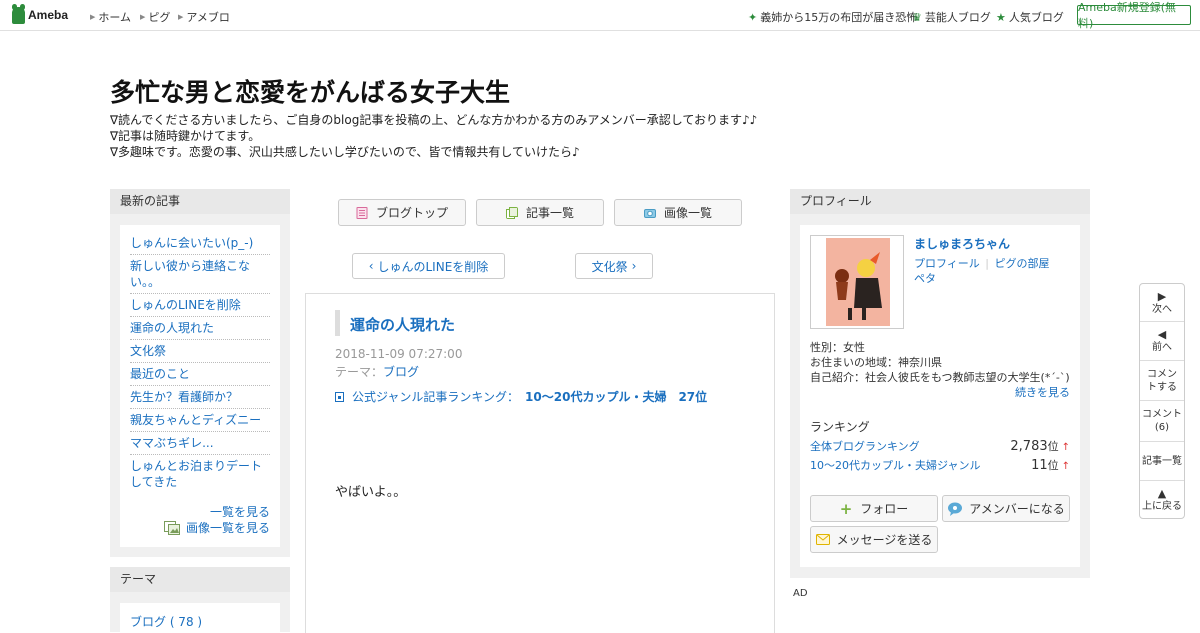 The image size is (1200, 633). Describe the element at coordinates (371, 266) in the screenshot. I see `chevron-left-icon: ‹` at that location.